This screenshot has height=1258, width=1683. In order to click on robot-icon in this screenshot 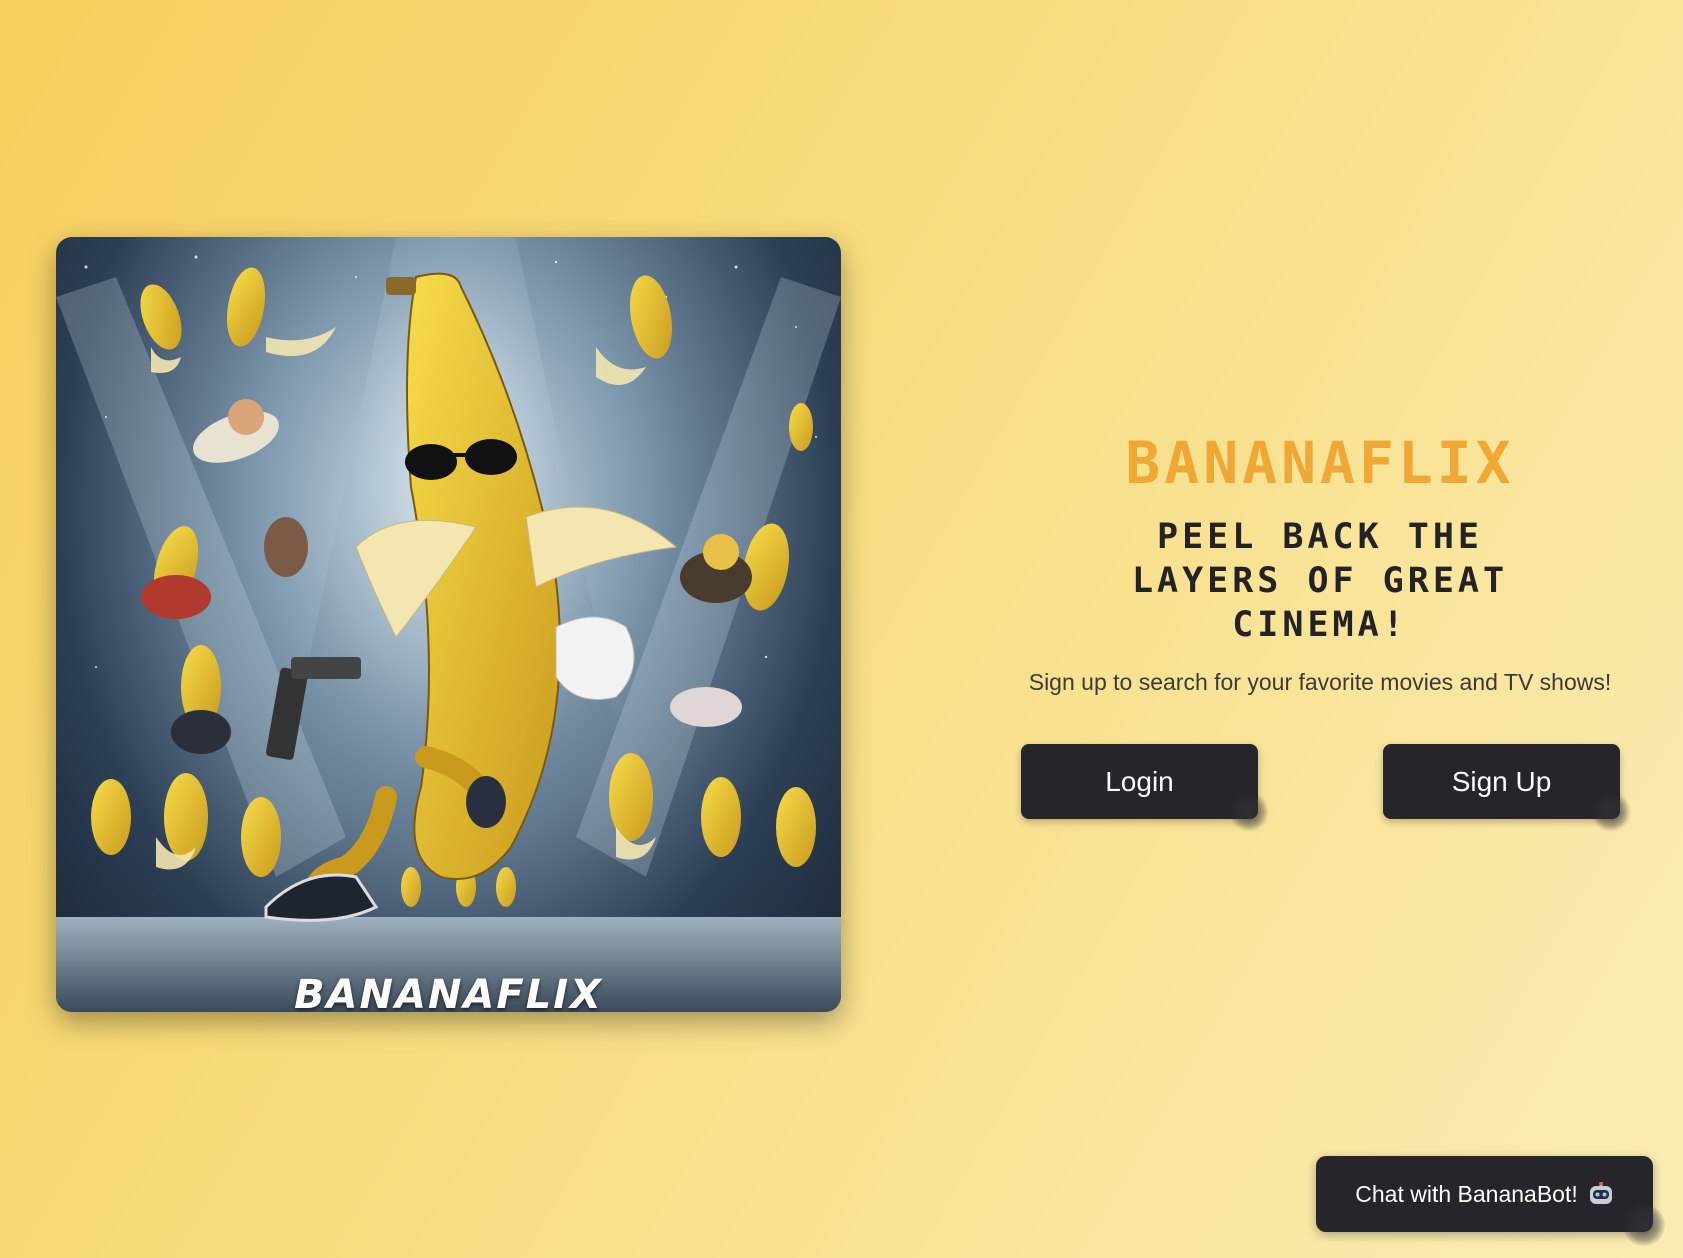, I will do `click(1601, 1193)`.